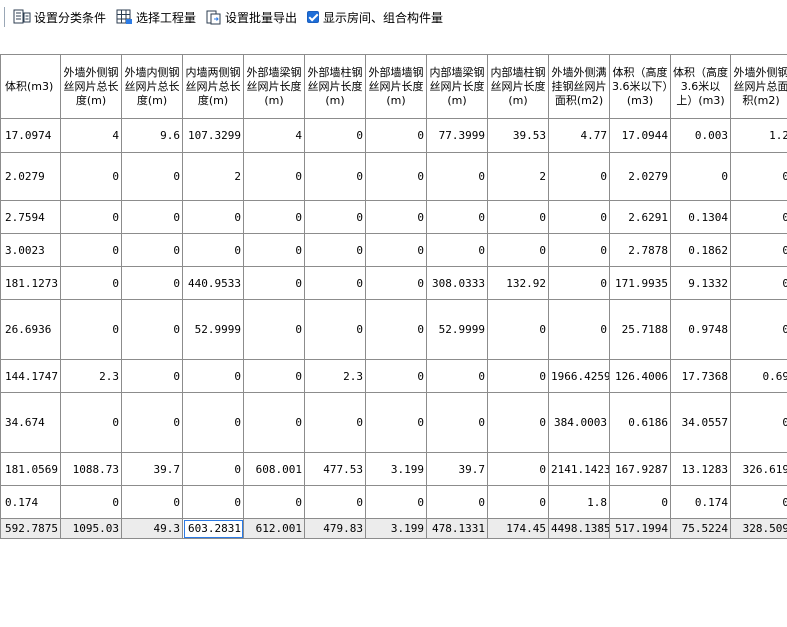  Describe the element at coordinates (700, 528) in the screenshot. I see `total-cell: 75.5224` at that location.